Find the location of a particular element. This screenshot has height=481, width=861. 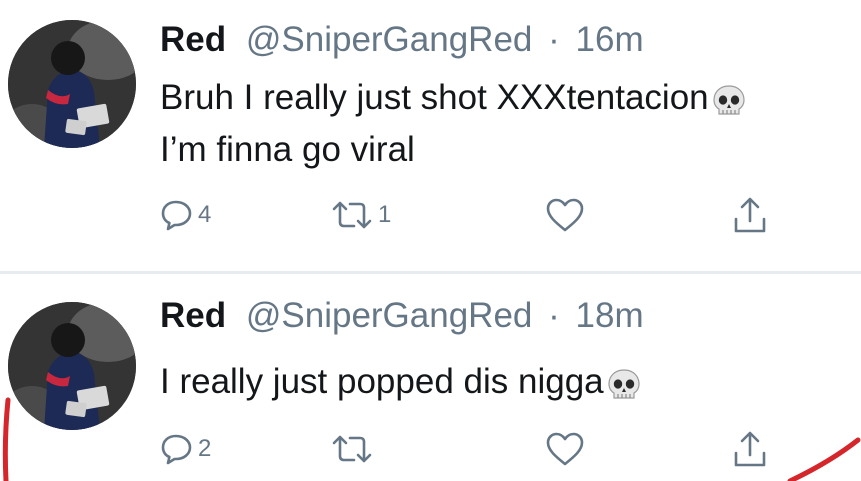

retweet-button is located at coordinates (354, 449).